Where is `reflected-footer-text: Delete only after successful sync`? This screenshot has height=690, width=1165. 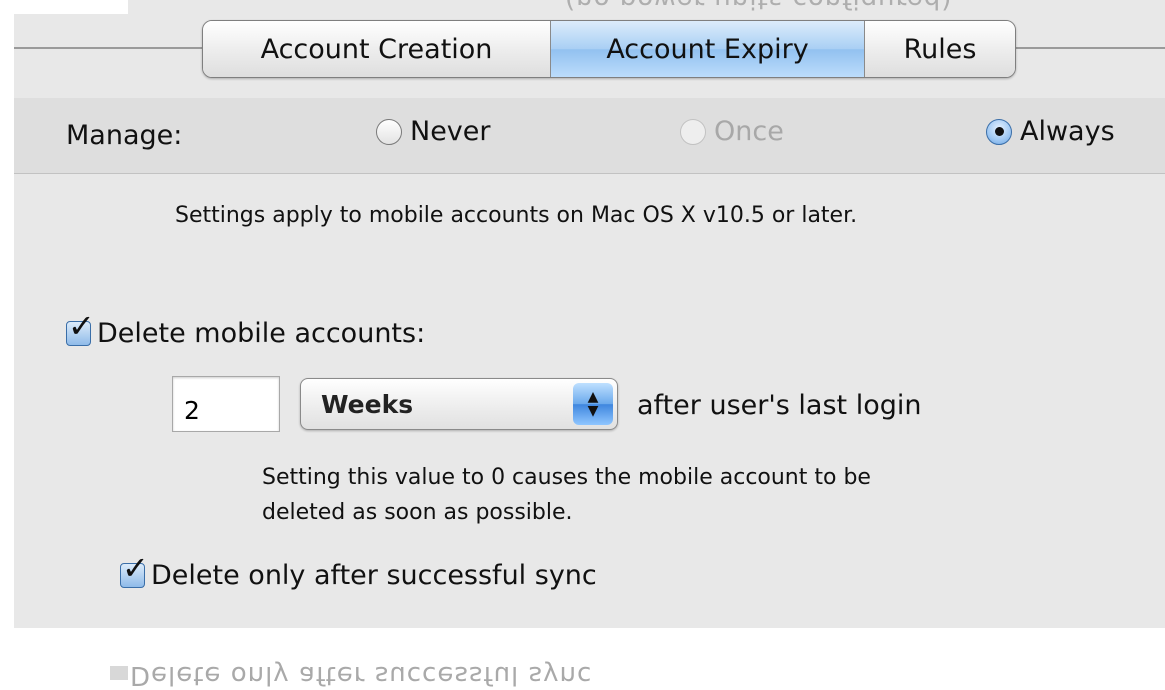 reflected-footer-text: Delete only after successful sync is located at coordinates (361, 675).